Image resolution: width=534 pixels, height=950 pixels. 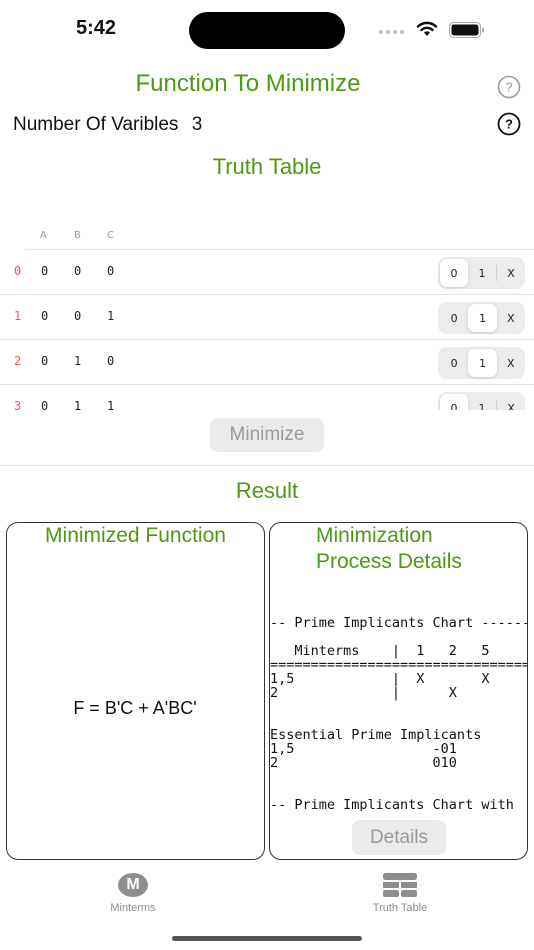 I want to click on number-of-variables-row: Number Of Varibles 3, so click(x=107, y=125).